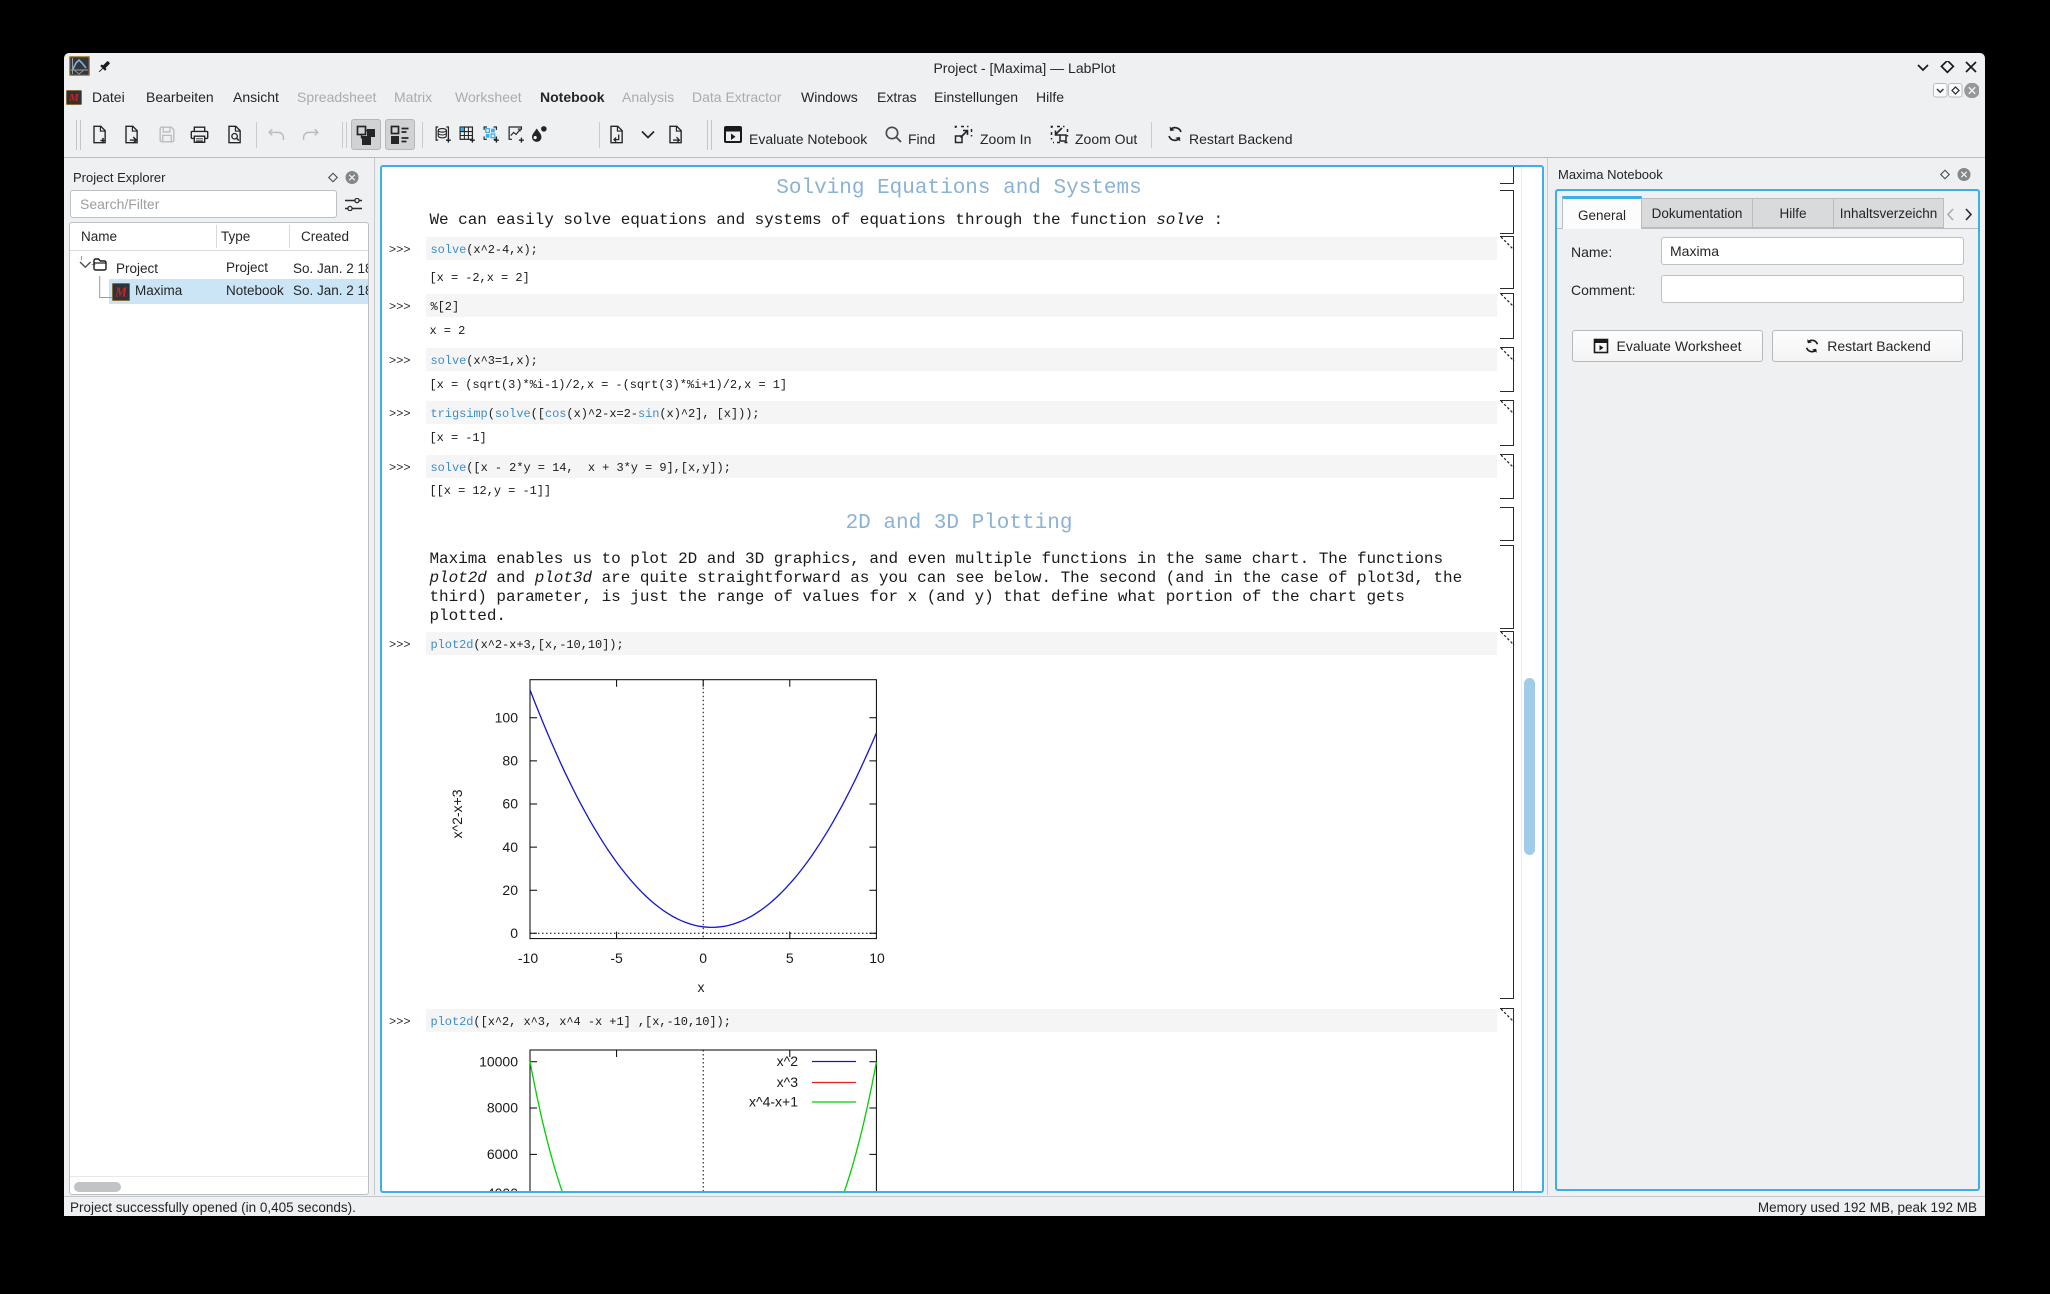 The width and height of the screenshot is (2050, 1294). Describe the element at coordinates (502, 1108) in the screenshot. I see `svg-text: 8000` at that location.